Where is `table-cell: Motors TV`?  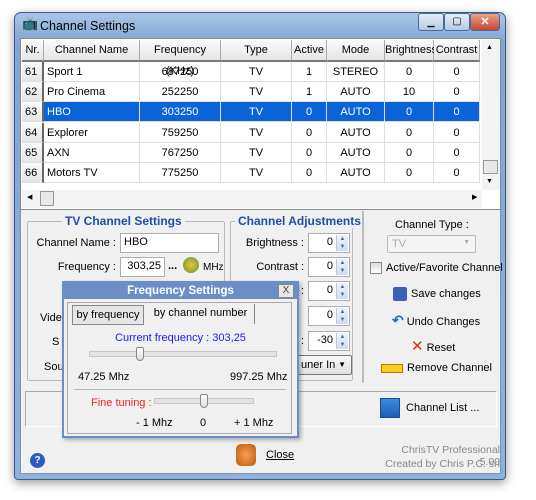 table-cell: Motors TV is located at coordinates (92, 173).